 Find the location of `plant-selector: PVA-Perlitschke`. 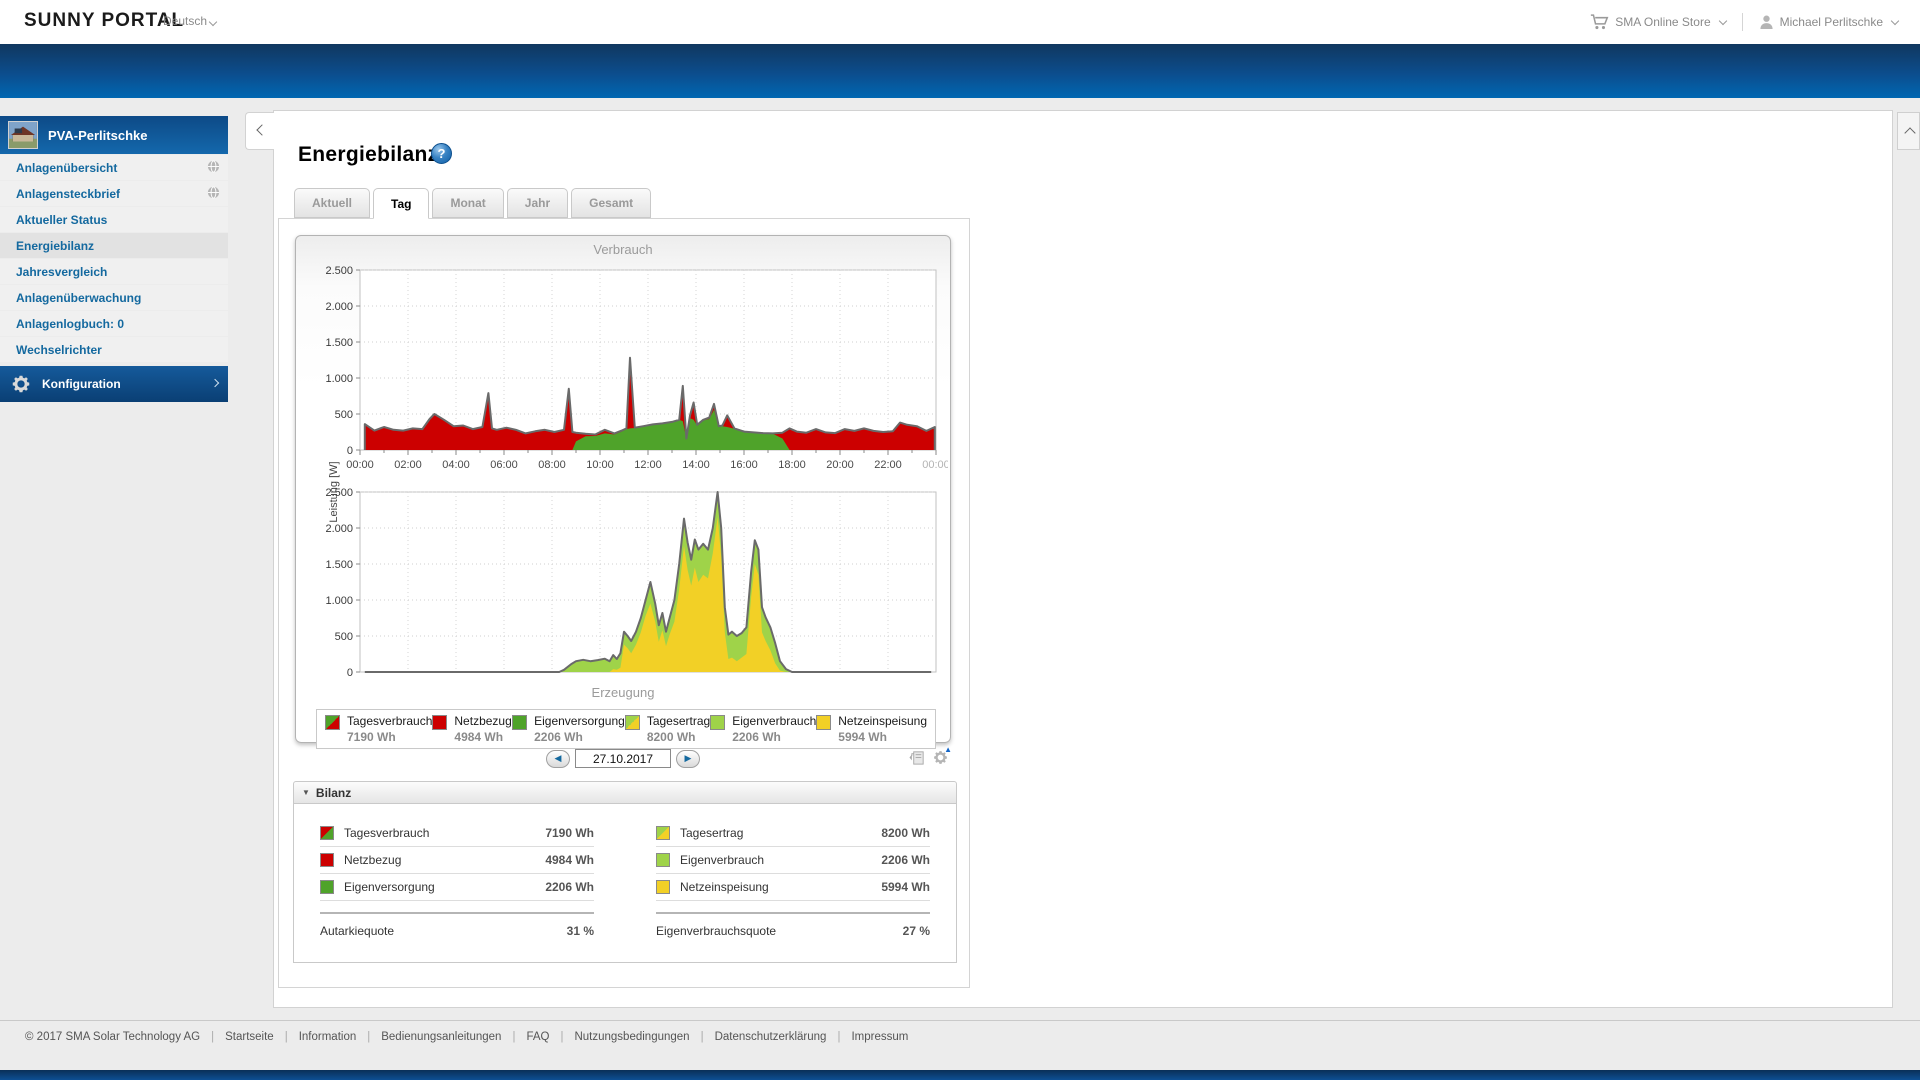

plant-selector: PVA-Perlitschke is located at coordinates (114, 135).